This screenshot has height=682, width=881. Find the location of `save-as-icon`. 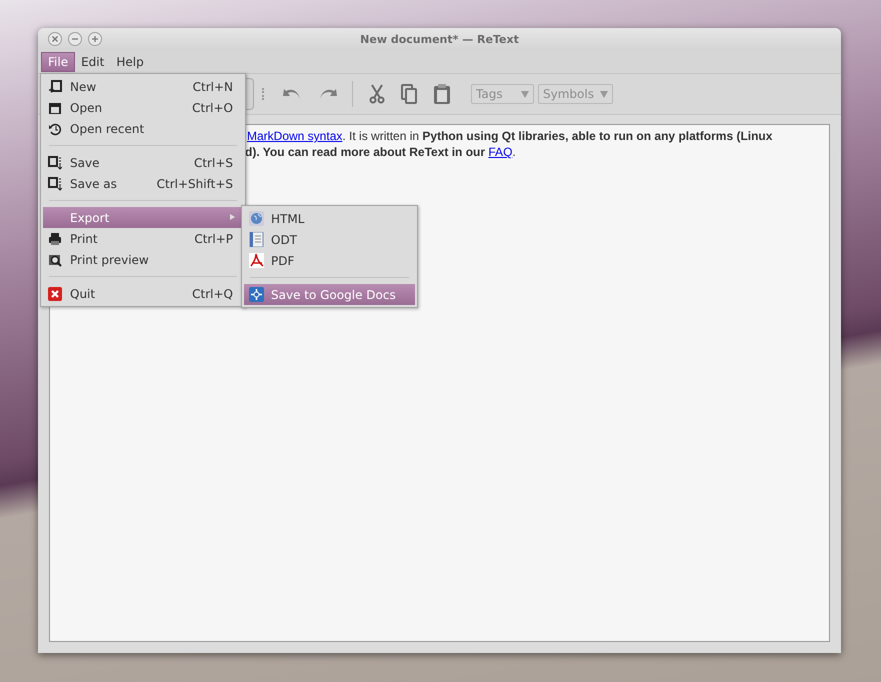

save-as-icon is located at coordinates (55, 183).